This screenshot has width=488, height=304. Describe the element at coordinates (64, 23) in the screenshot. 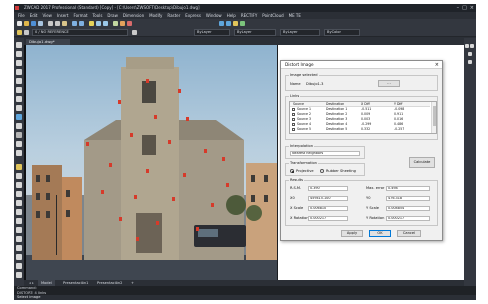

I see `paste-icon` at that location.